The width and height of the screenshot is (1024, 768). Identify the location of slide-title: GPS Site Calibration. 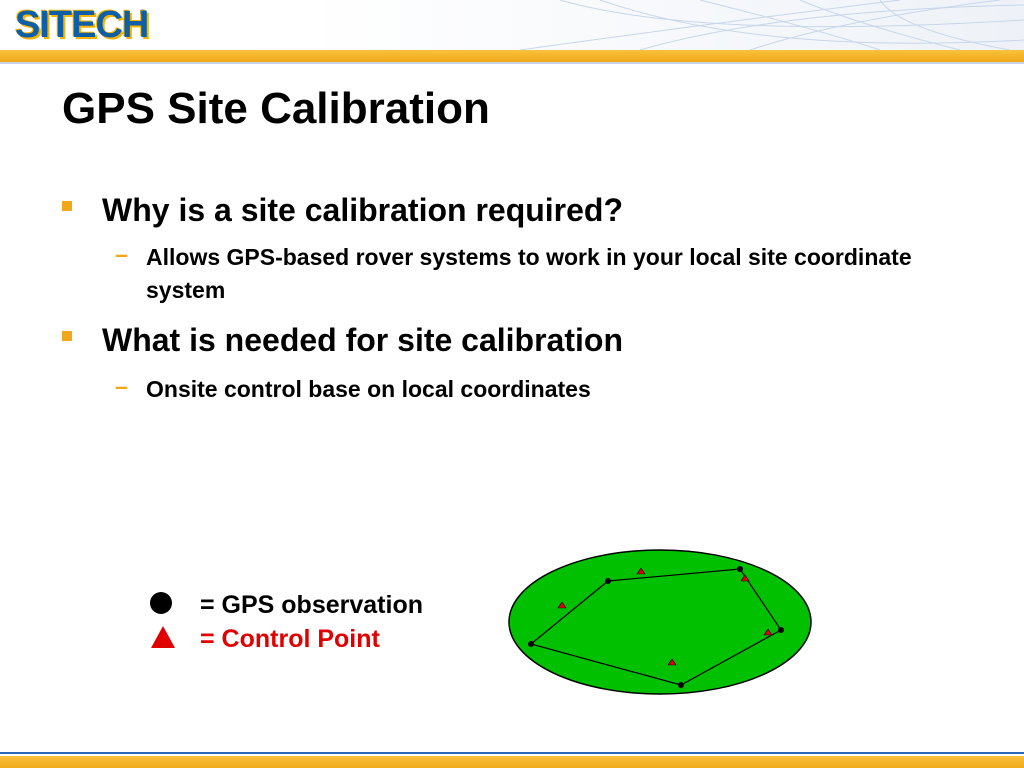
(276, 108).